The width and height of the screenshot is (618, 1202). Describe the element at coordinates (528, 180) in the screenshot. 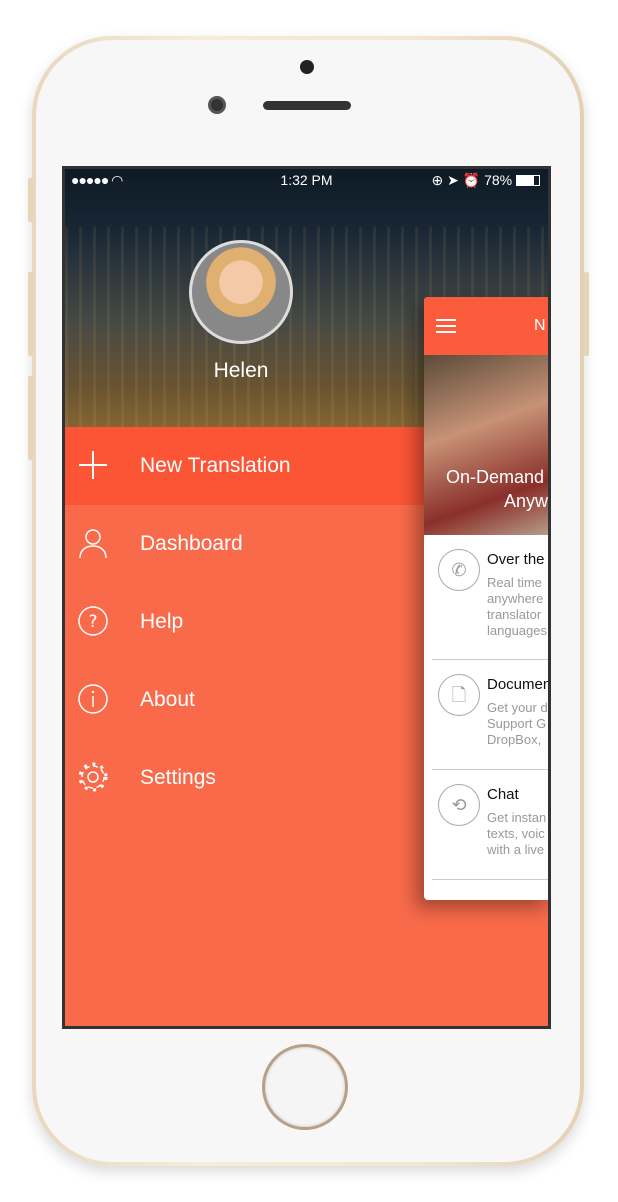

I see `battery-icon` at that location.